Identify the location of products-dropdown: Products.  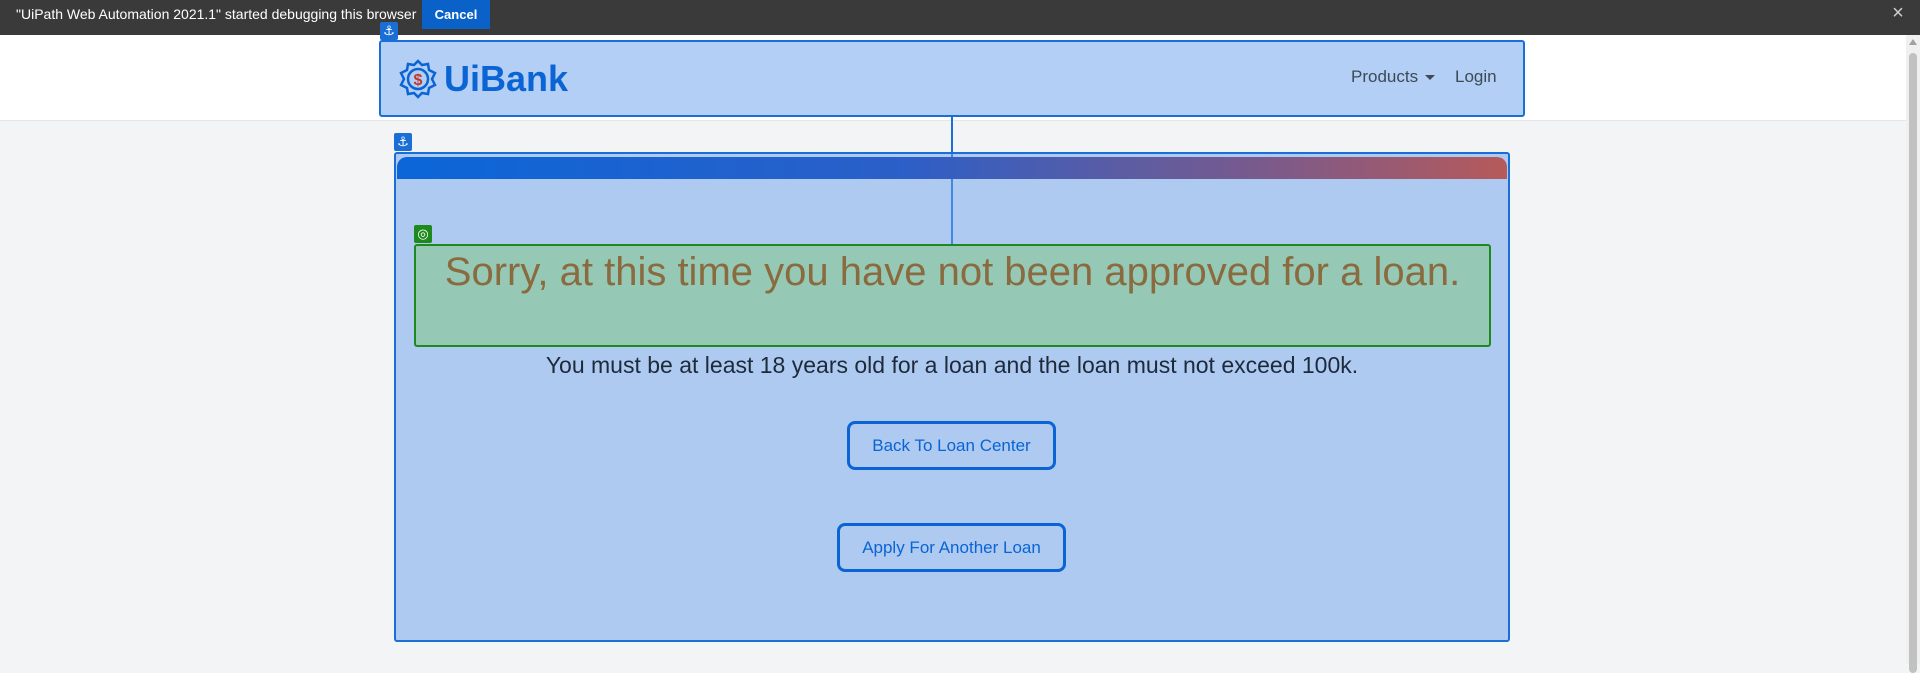
(1393, 77).